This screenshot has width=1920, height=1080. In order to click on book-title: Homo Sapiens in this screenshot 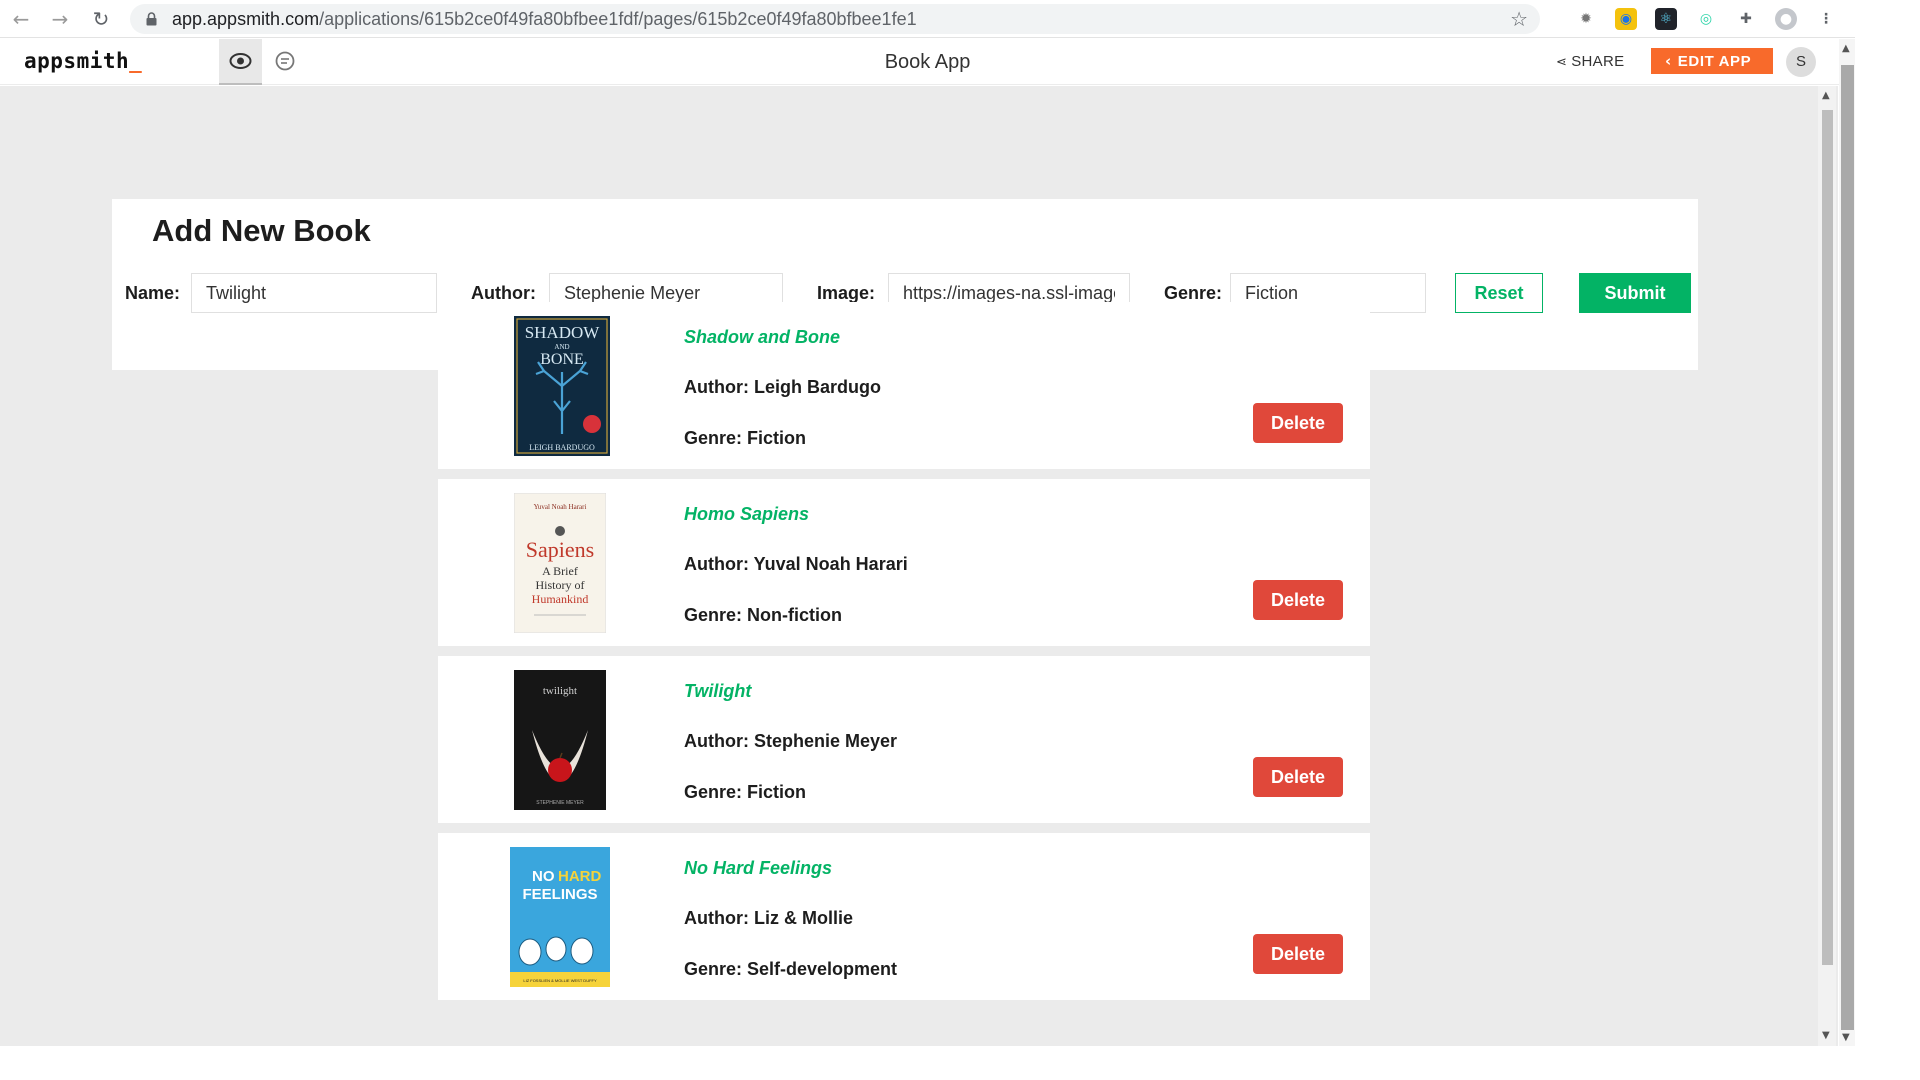, I will do `click(747, 514)`.